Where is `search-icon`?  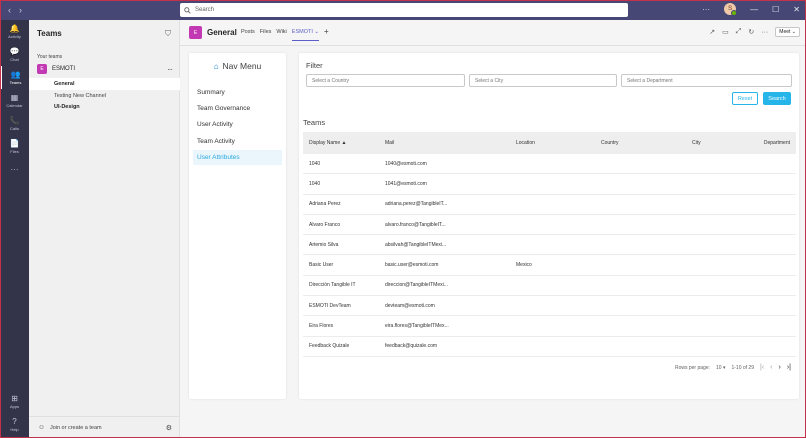
search-icon is located at coordinates (187, 10).